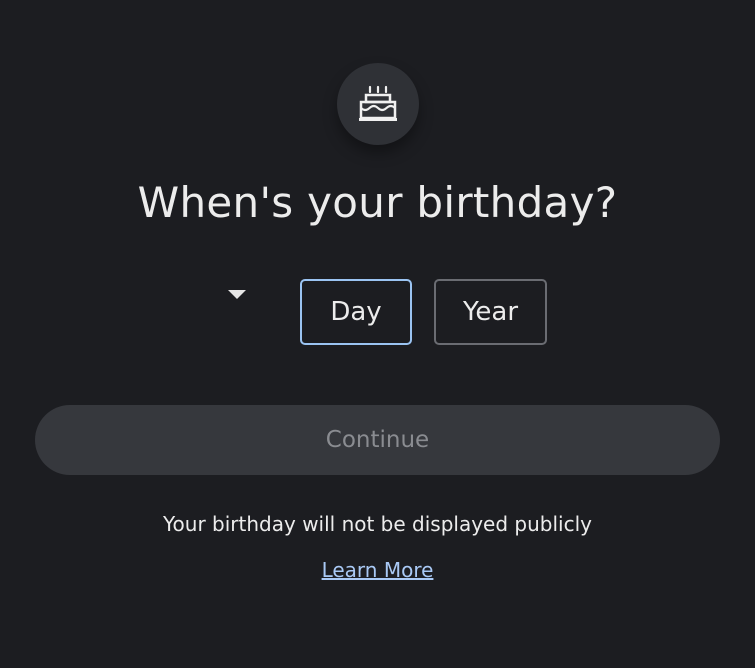  I want to click on page-title: When's your birthday?, so click(377, 202).